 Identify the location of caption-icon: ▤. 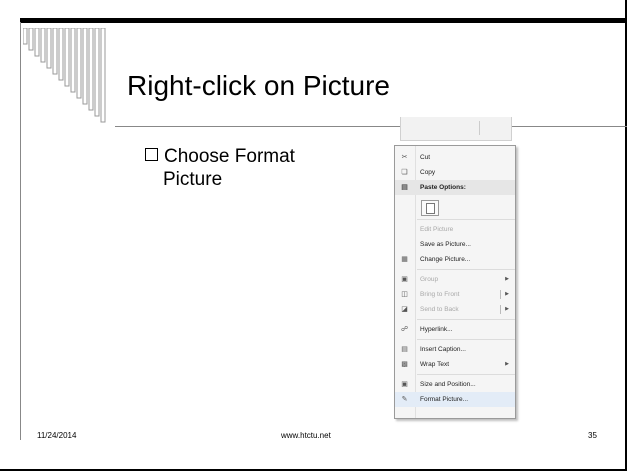
(404, 349).